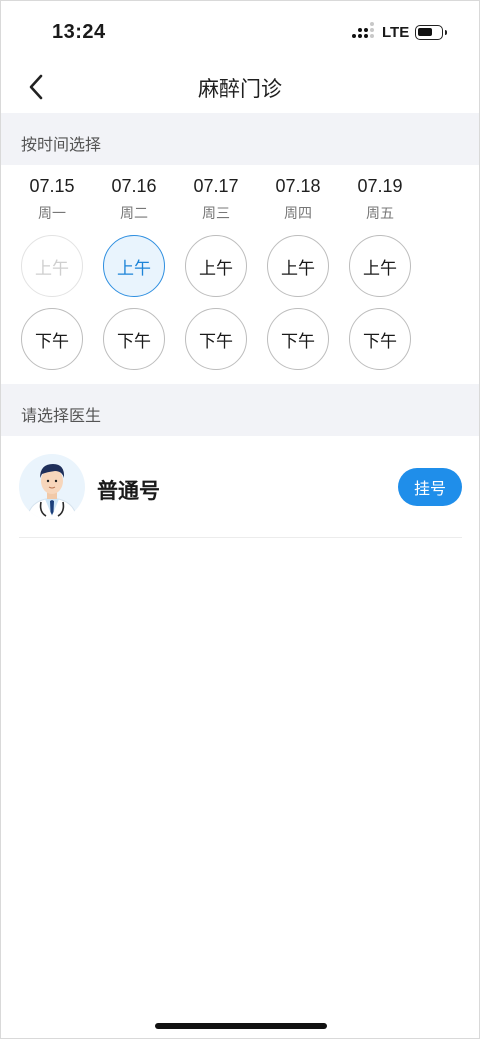 The height and width of the screenshot is (1039, 480). I want to click on page-title: 麻醉门诊, so click(240, 89).